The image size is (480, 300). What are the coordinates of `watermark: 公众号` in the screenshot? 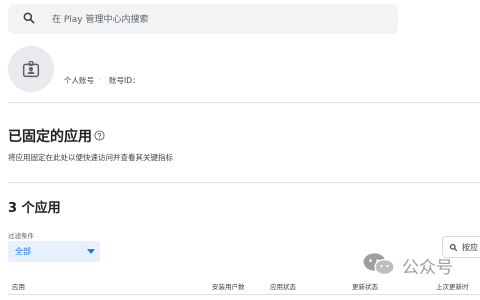 It's located at (421, 265).